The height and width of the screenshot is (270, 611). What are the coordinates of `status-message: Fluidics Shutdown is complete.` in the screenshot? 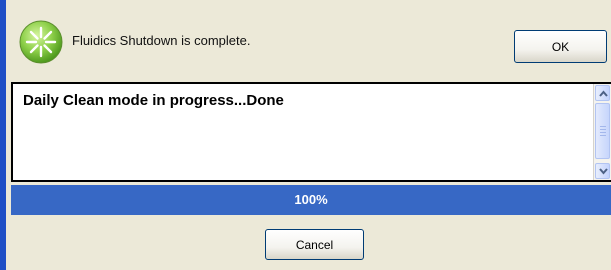 It's located at (161, 40).